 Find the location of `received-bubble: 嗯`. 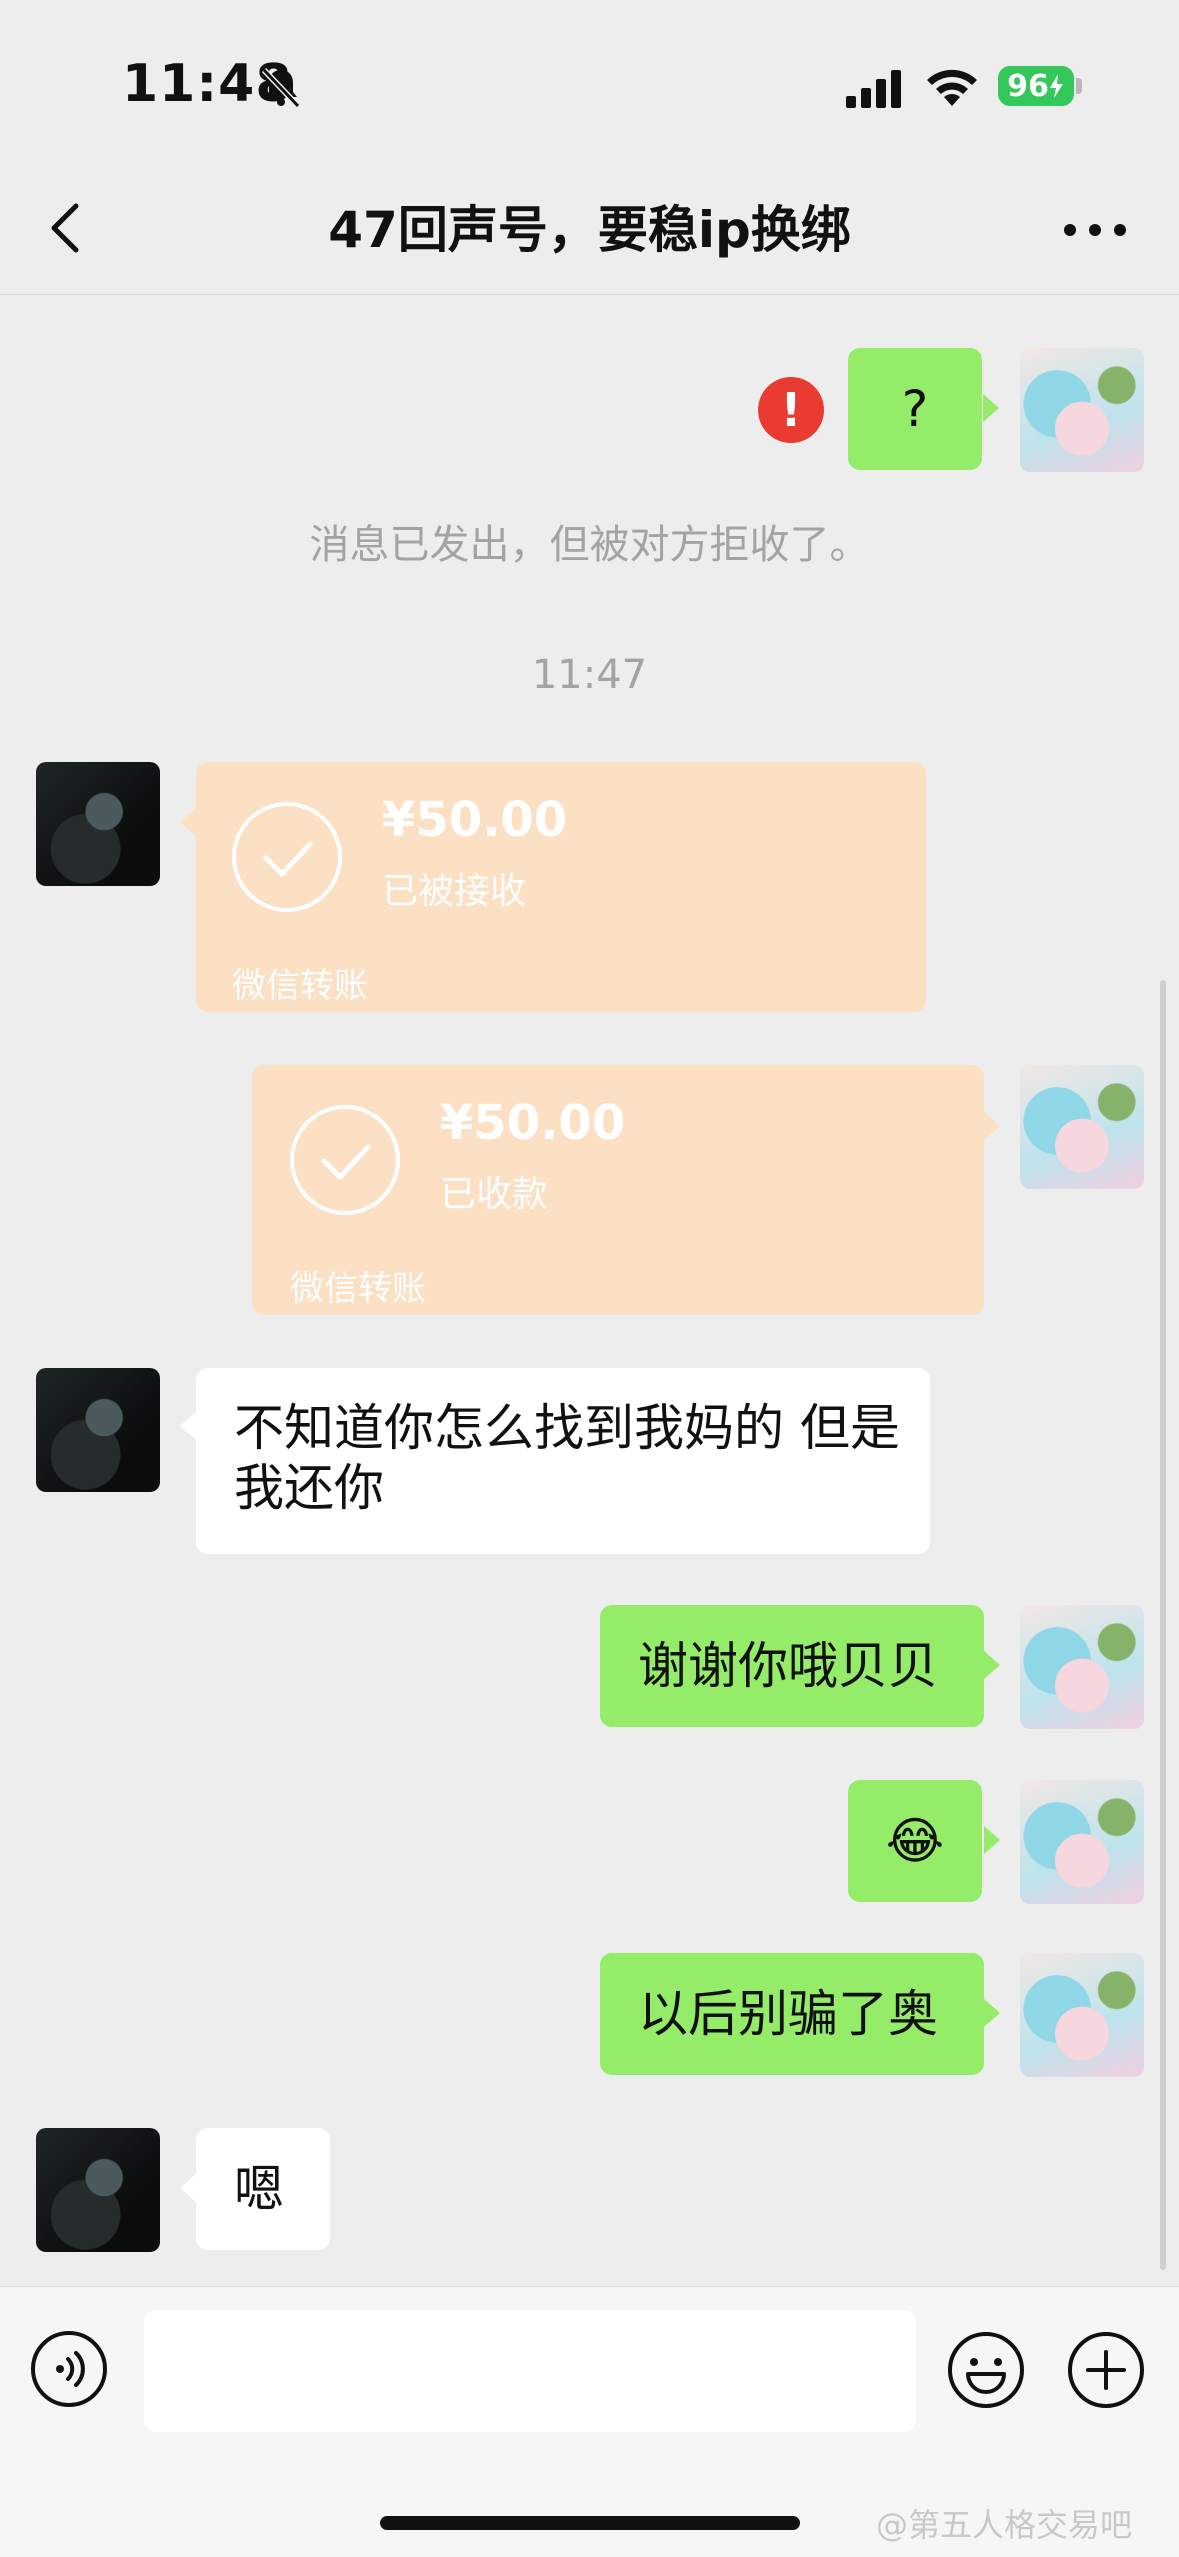

received-bubble: 嗯 is located at coordinates (263, 2189).